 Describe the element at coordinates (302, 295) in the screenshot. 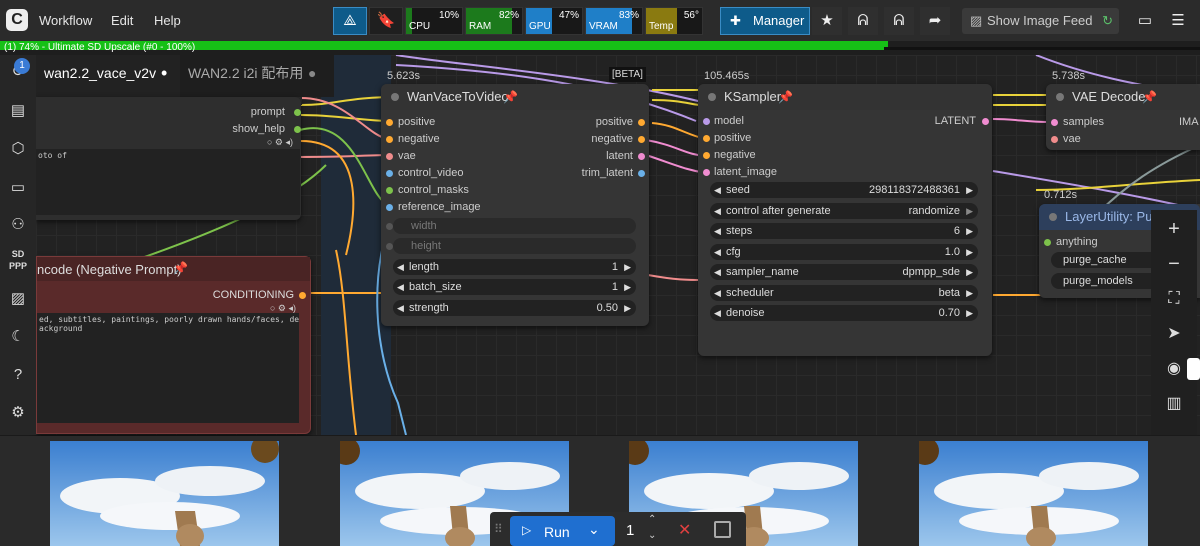

I see `output-conditioning-dot` at that location.